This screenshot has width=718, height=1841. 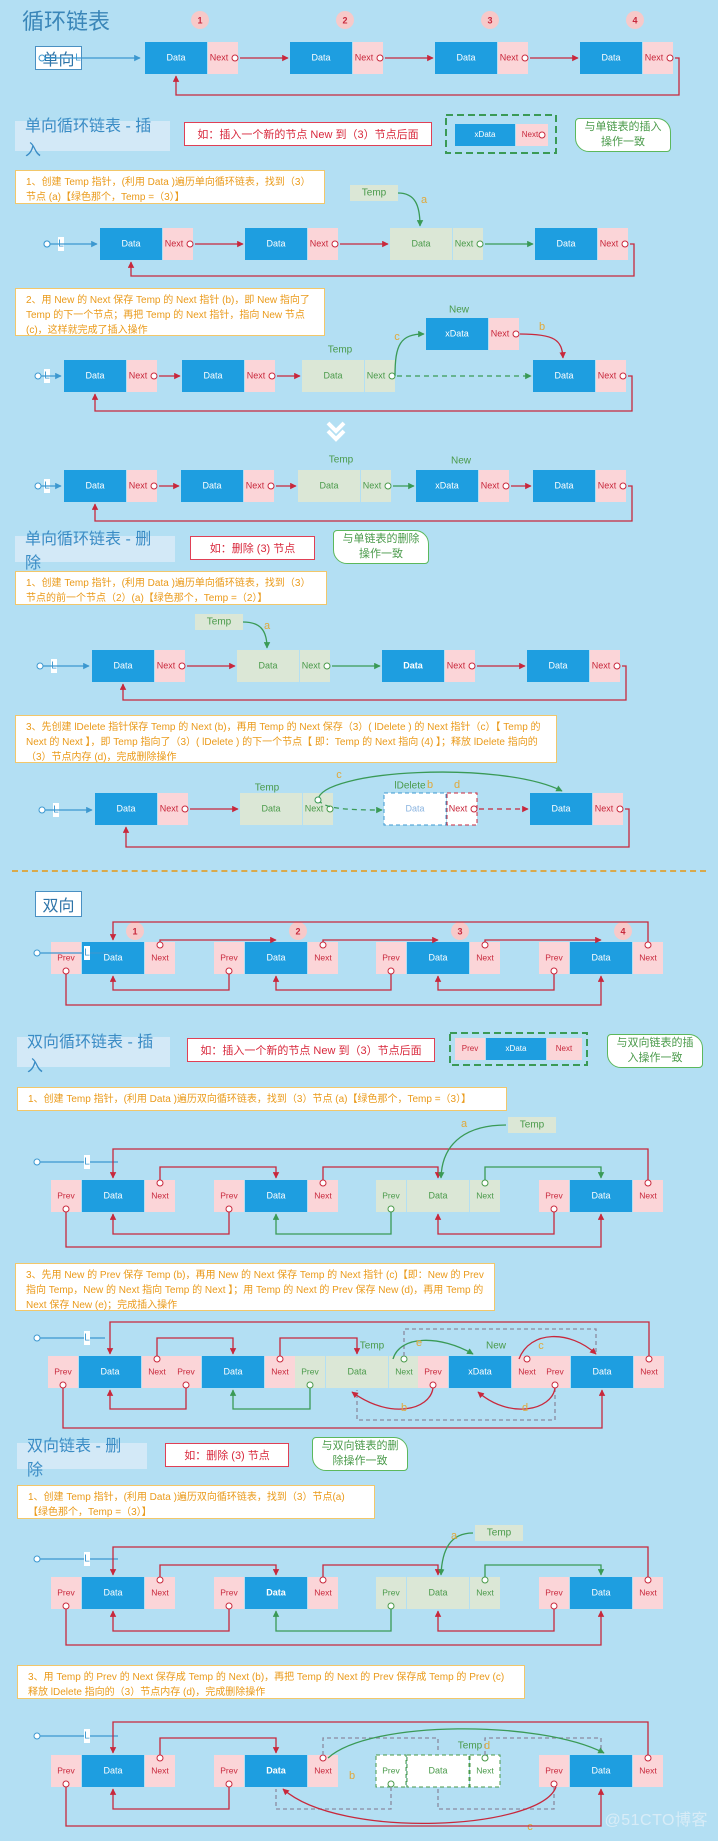 What do you see at coordinates (461, 461) in the screenshot?
I see `new-label: New` at bounding box center [461, 461].